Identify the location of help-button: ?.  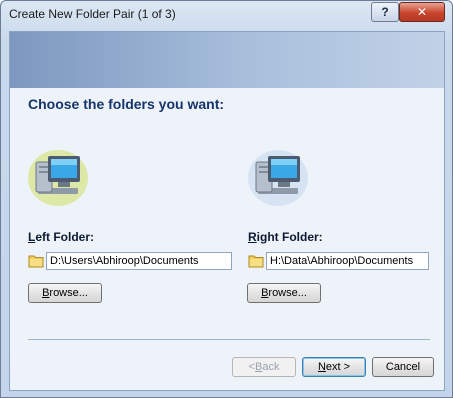
(385, 12).